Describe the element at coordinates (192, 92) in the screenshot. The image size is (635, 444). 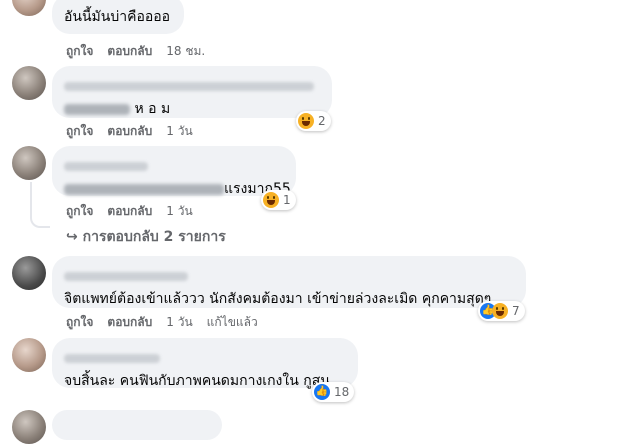
I see `comment-bubble: ห อ ม` at that location.